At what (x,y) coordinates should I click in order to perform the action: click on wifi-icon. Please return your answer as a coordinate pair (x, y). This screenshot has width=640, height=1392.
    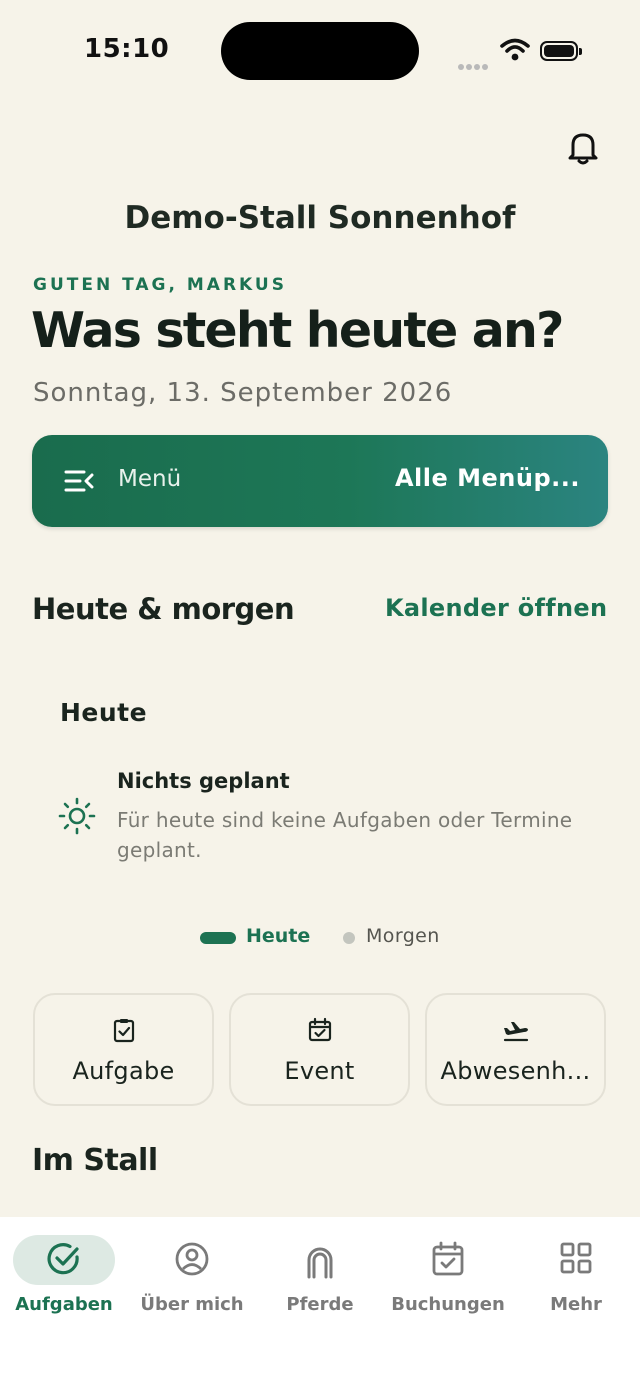
    Looking at the image, I should click on (515, 52).